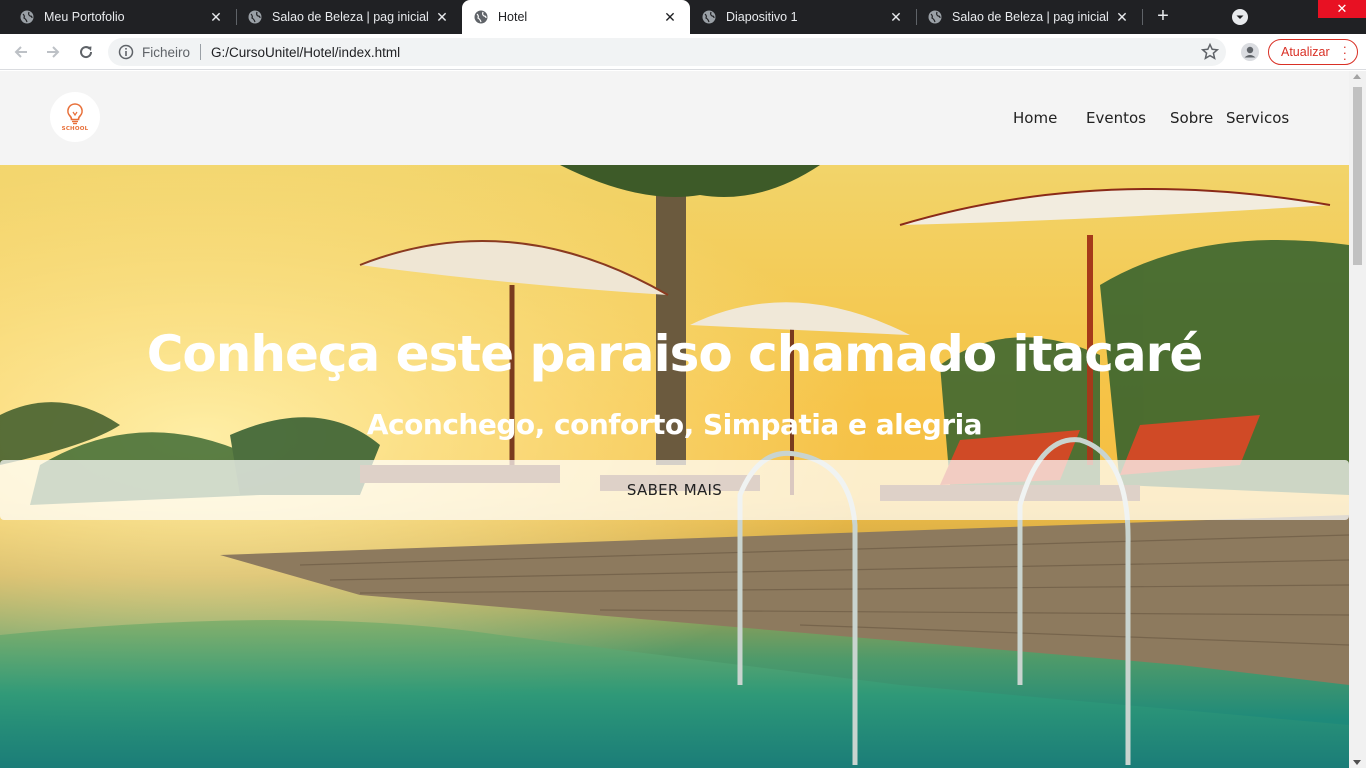 This screenshot has height=768, width=1366. I want to click on scrollbar-thumb, so click(1357, 176).